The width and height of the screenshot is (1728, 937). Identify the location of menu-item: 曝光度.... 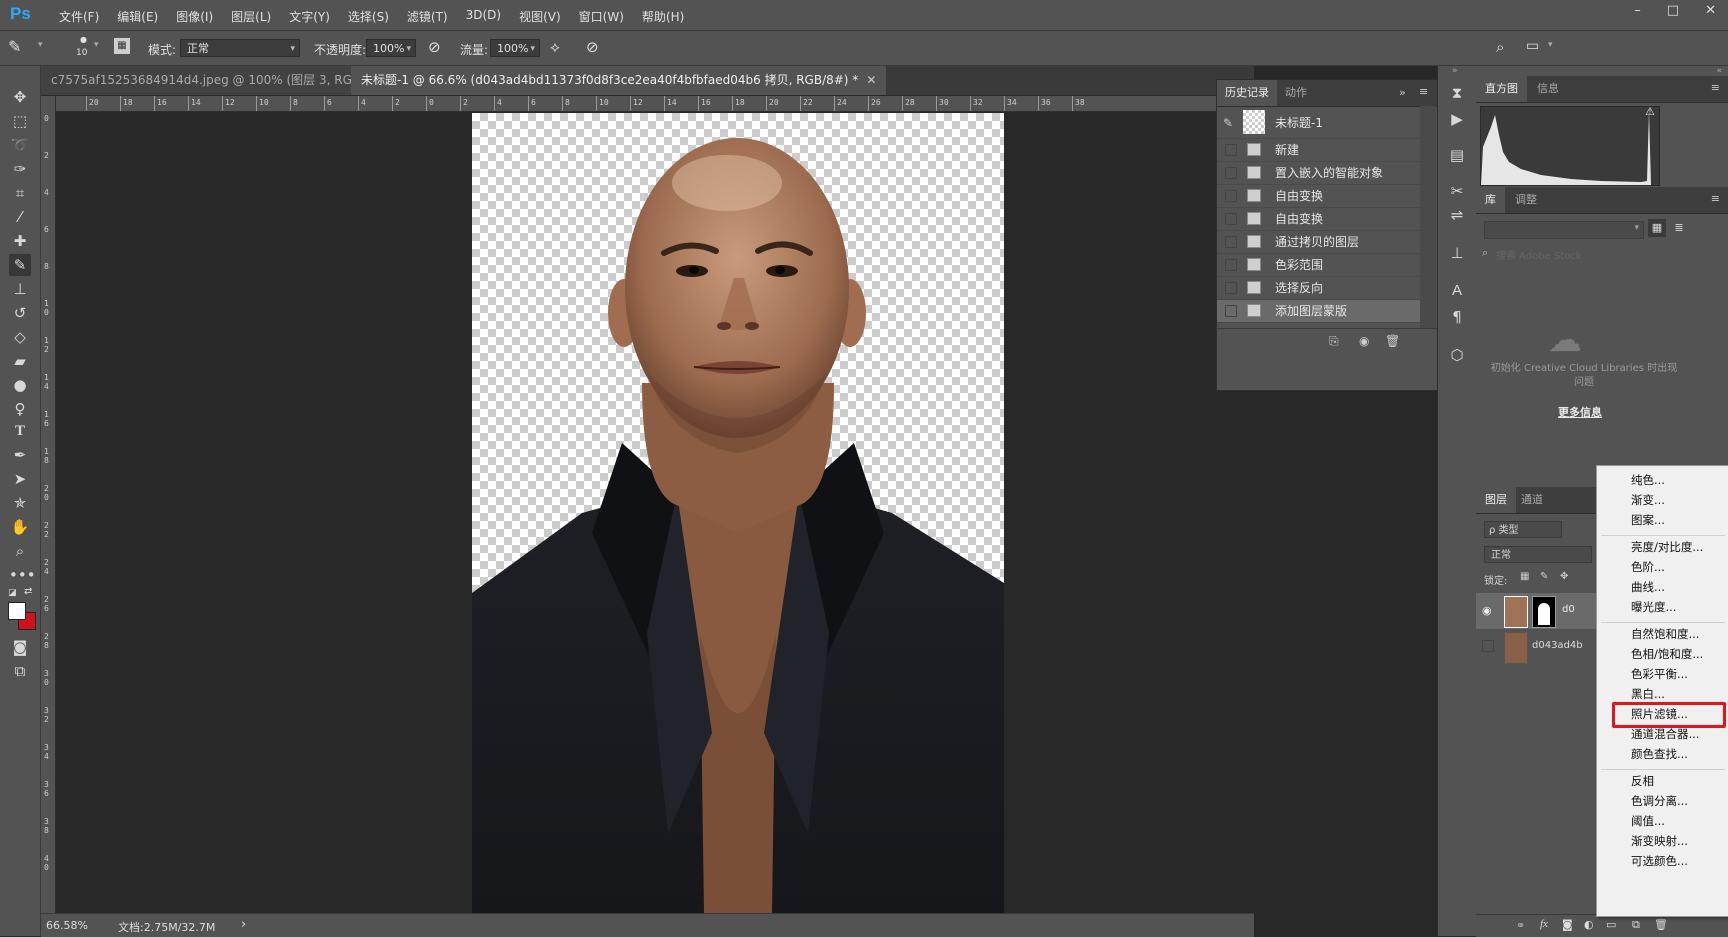
(1653, 607).